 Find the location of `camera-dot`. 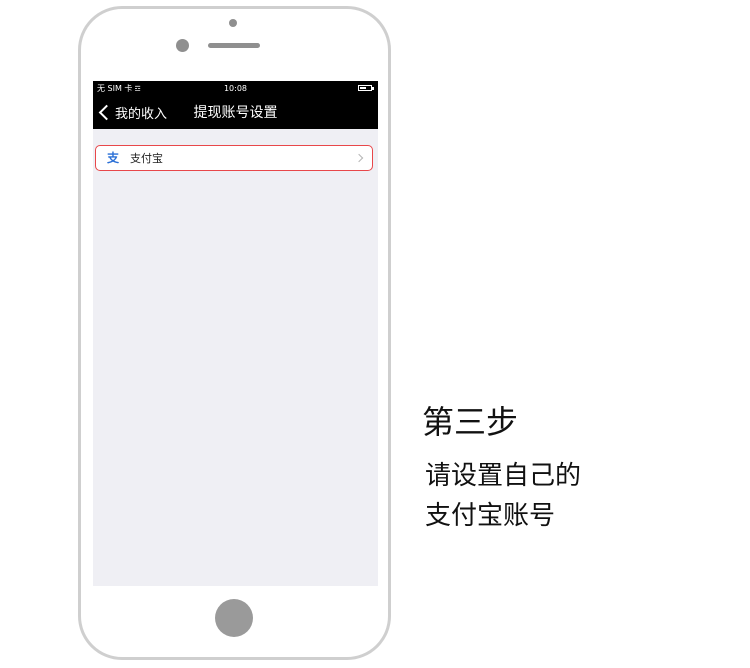

camera-dot is located at coordinates (233, 23).